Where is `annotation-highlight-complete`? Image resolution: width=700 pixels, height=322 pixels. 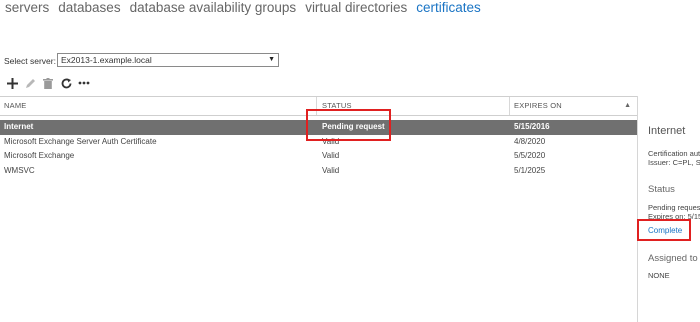
annotation-highlight-complete is located at coordinates (664, 230).